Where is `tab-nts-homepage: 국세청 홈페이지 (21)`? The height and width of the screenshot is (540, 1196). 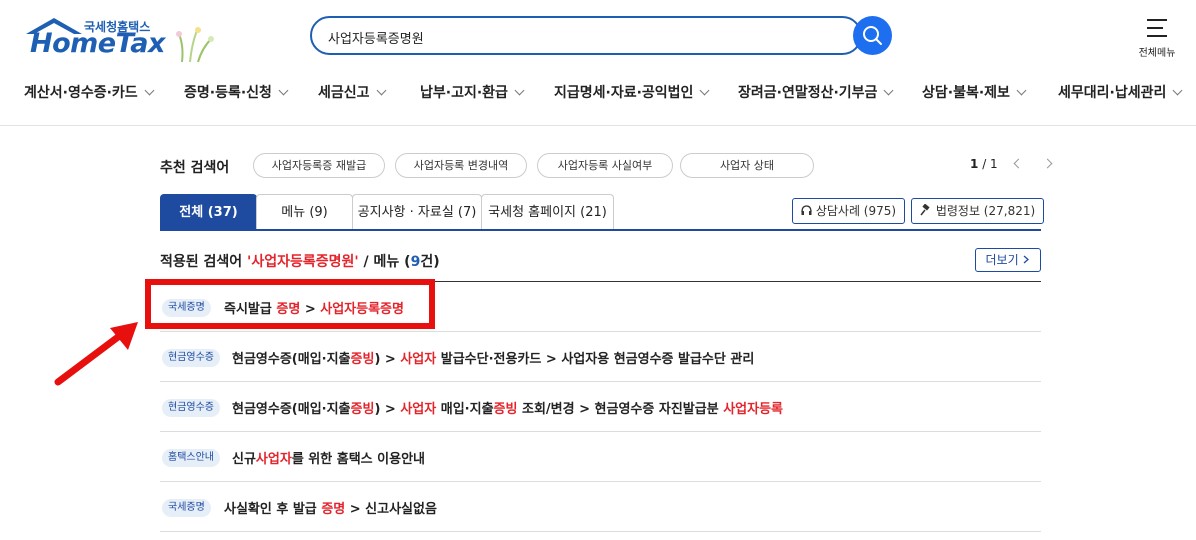
tab-nts-homepage: 국세청 홈페이지 (21) is located at coordinates (547, 212).